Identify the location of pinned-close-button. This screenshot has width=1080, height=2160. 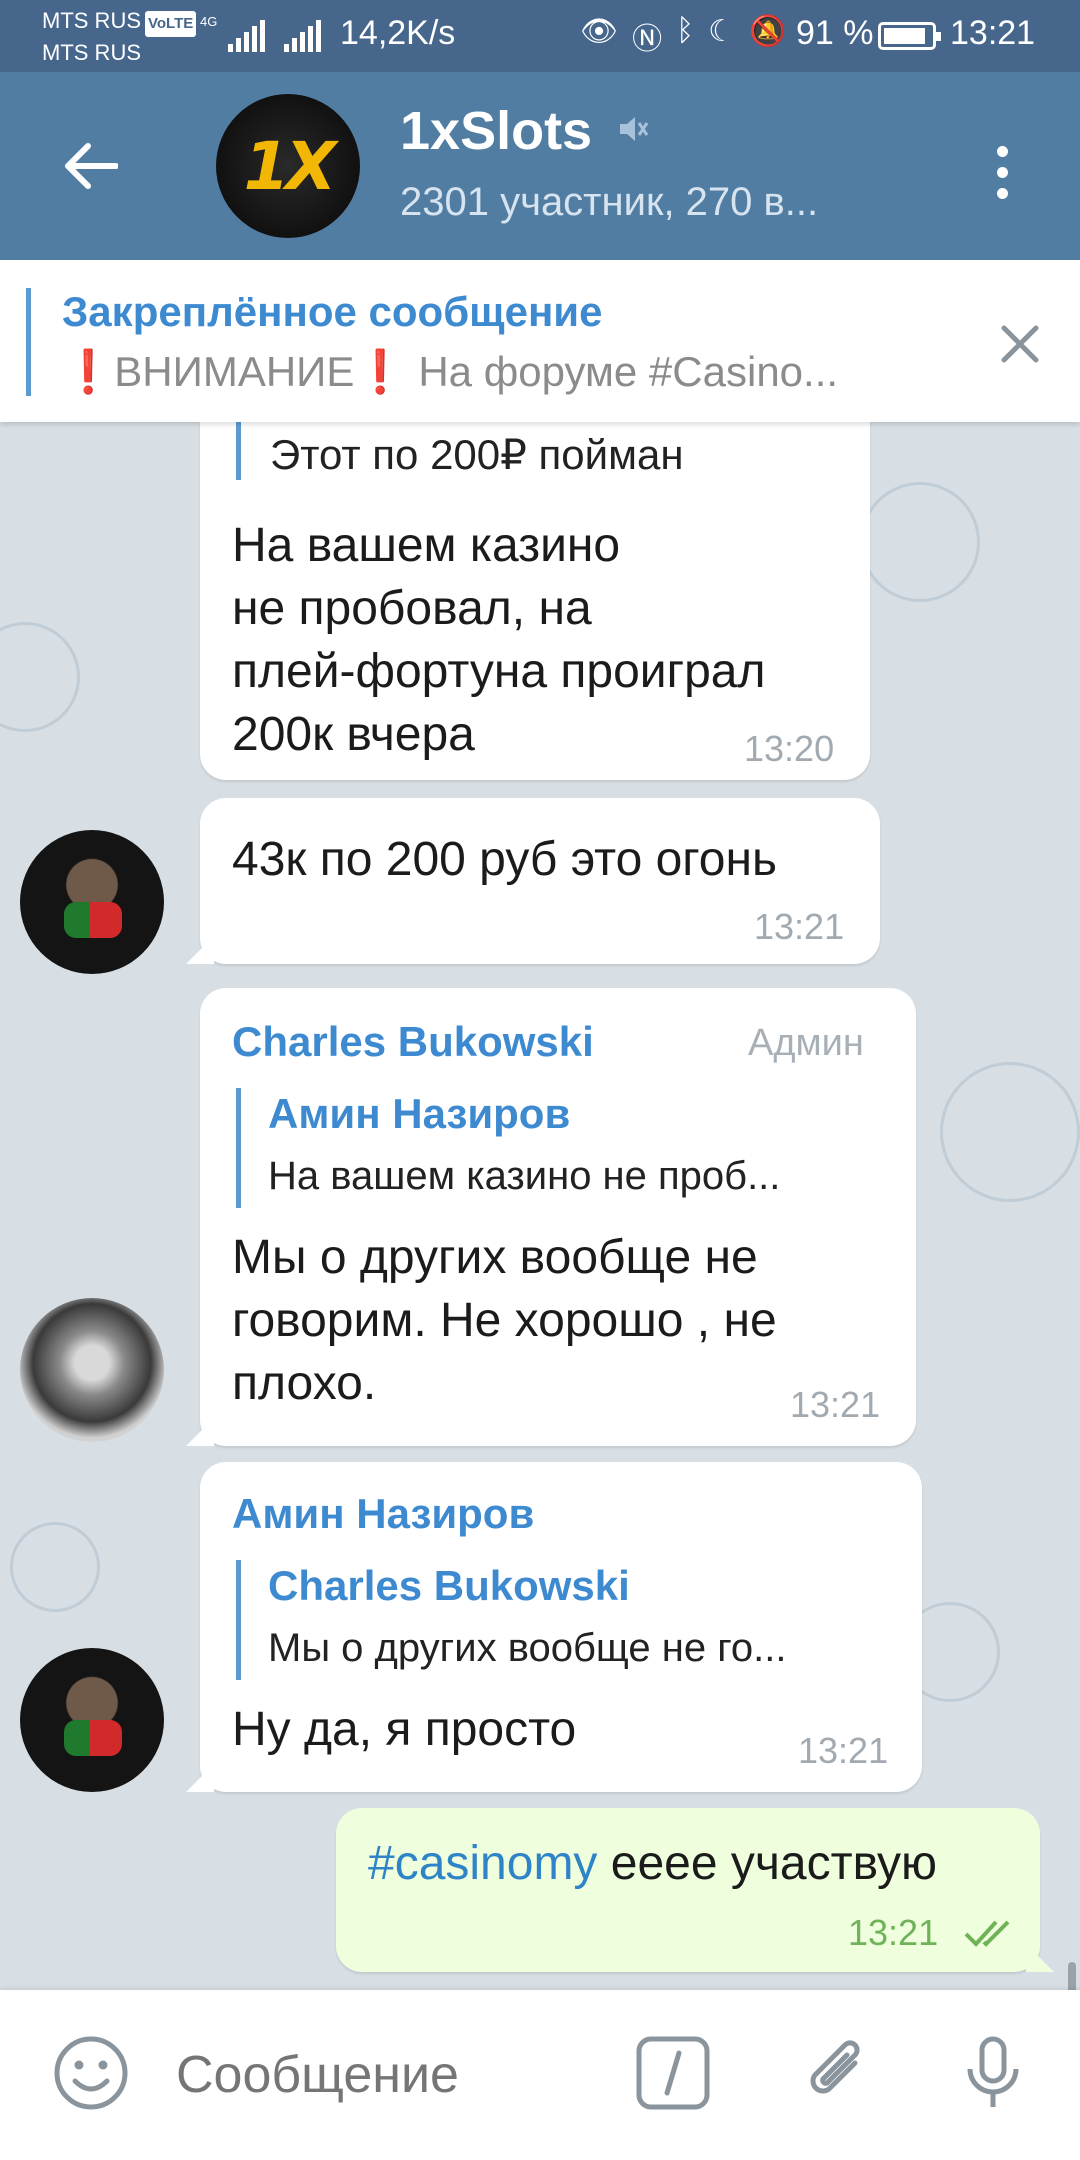
(1020, 344).